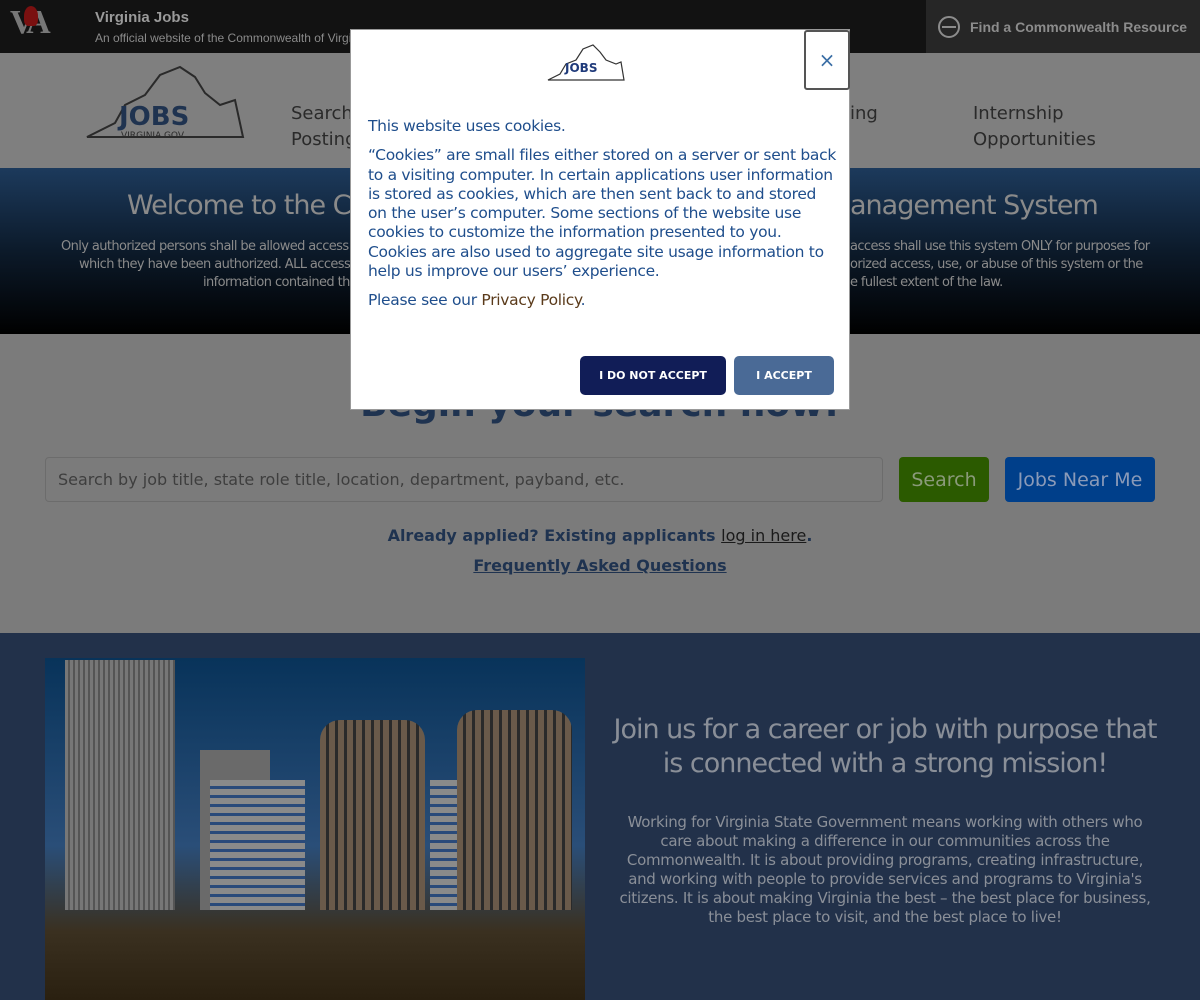  What do you see at coordinates (554, 535) in the screenshot?
I see `already-applied-label: Already applied? Existing applicants` at bounding box center [554, 535].